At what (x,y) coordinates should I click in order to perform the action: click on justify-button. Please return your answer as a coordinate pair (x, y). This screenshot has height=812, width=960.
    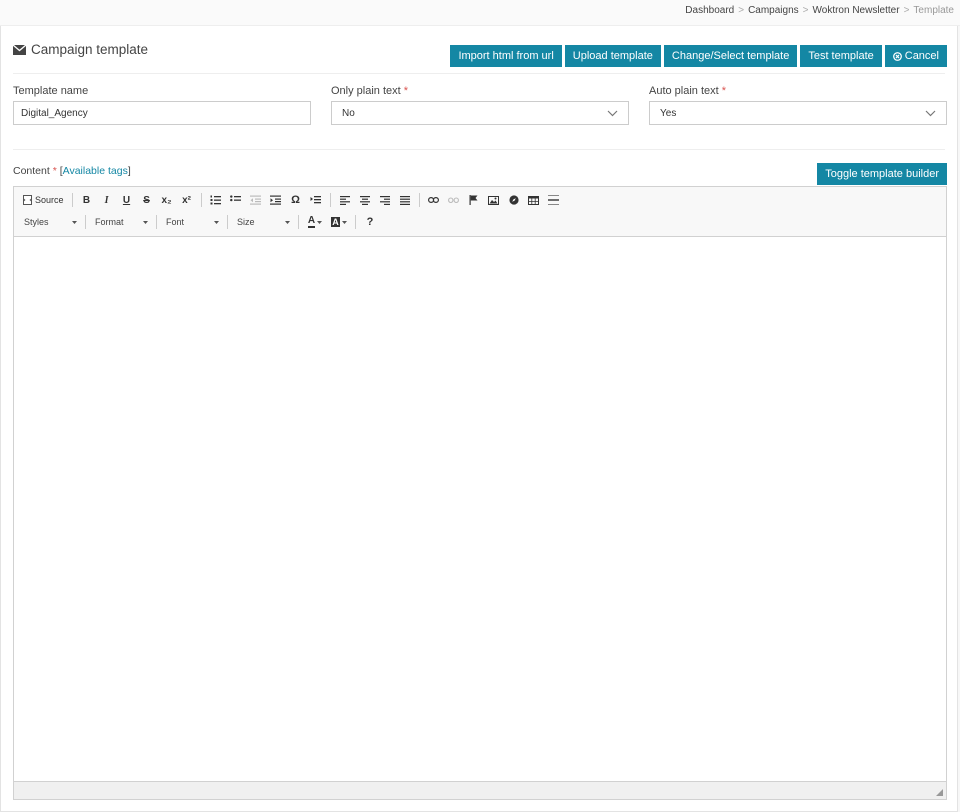
    Looking at the image, I should click on (405, 200).